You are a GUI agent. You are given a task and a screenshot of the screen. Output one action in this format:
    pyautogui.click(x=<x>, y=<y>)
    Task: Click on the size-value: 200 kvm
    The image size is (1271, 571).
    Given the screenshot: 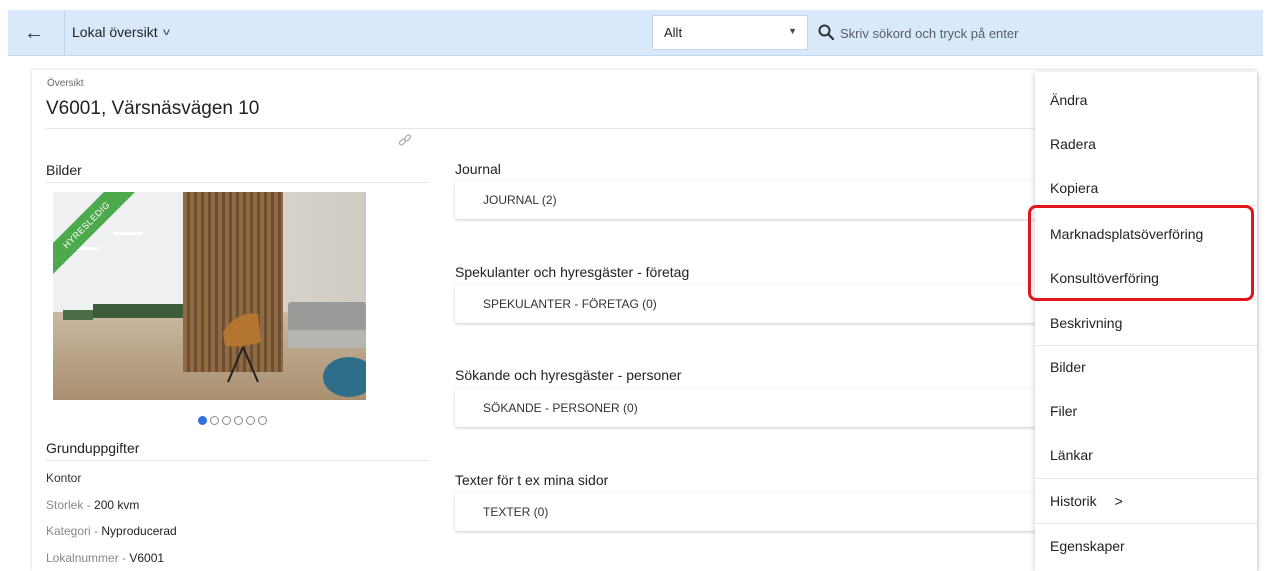 What is the action you would take?
    pyautogui.click(x=117, y=505)
    